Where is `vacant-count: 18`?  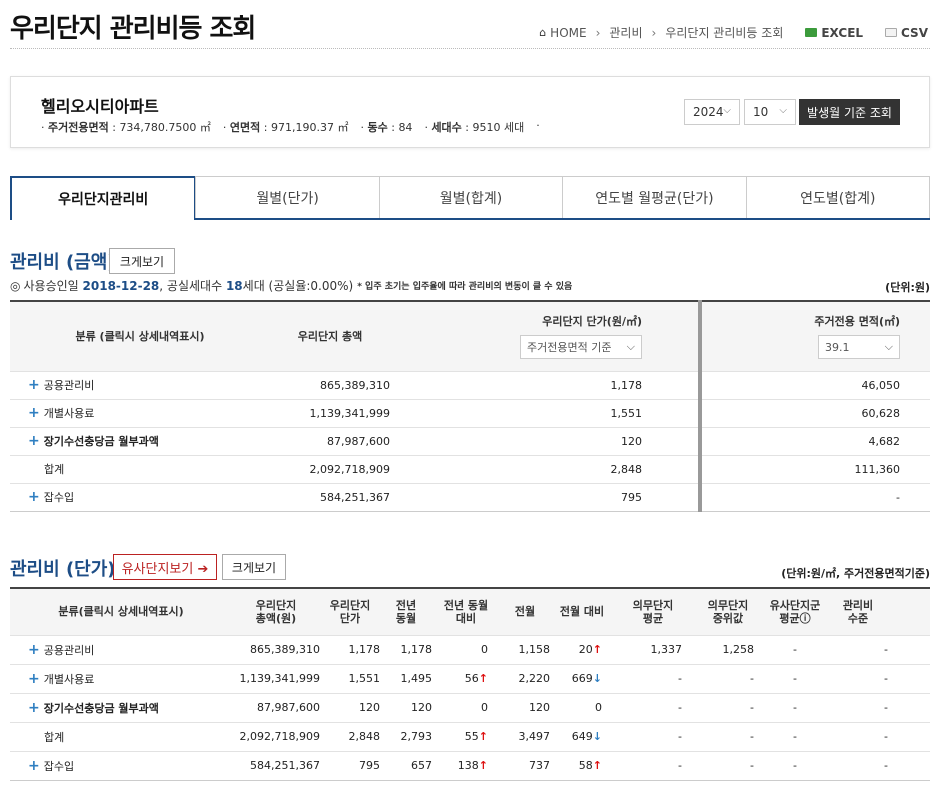
vacant-count: 18 is located at coordinates (234, 285).